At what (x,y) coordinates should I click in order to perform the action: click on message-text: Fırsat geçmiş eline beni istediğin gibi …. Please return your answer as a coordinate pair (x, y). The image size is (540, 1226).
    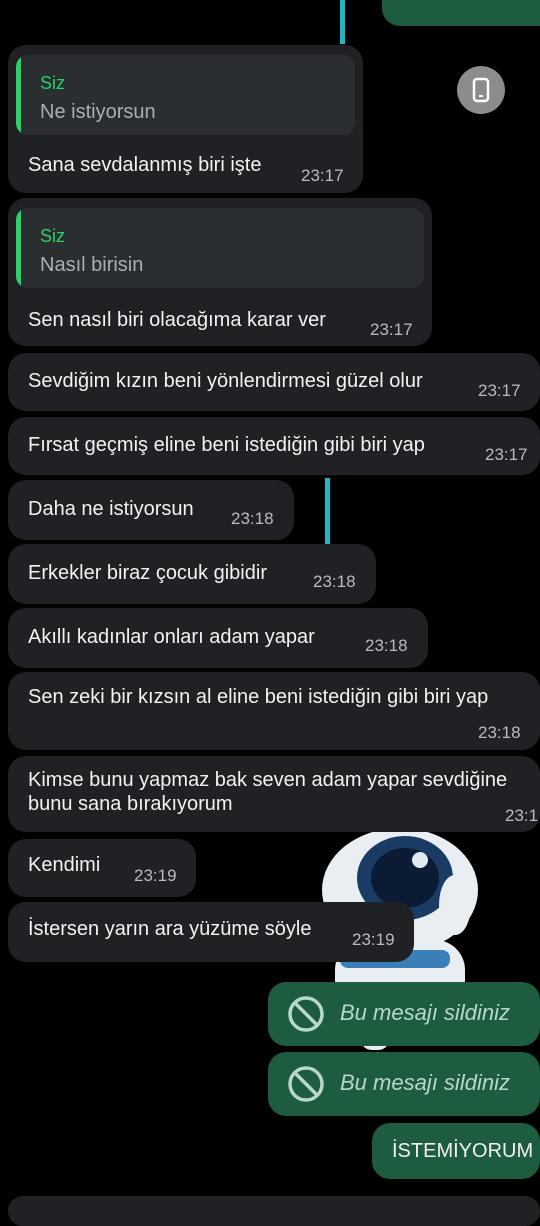
    Looking at the image, I should click on (226, 445).